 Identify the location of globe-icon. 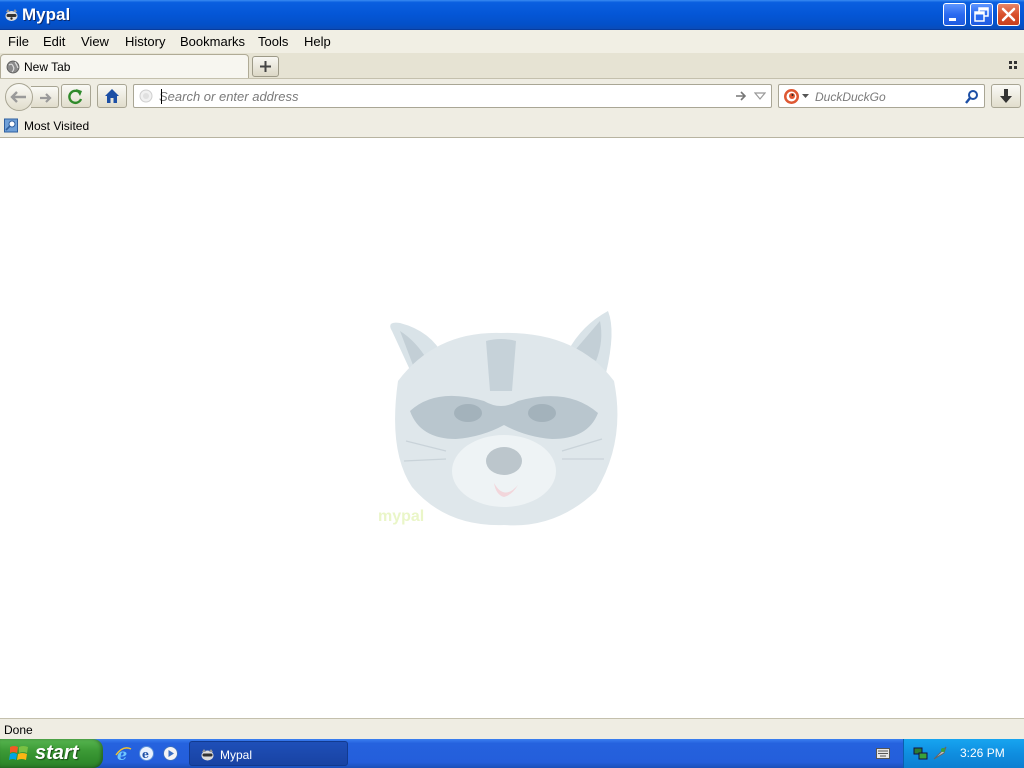
(13, 67).